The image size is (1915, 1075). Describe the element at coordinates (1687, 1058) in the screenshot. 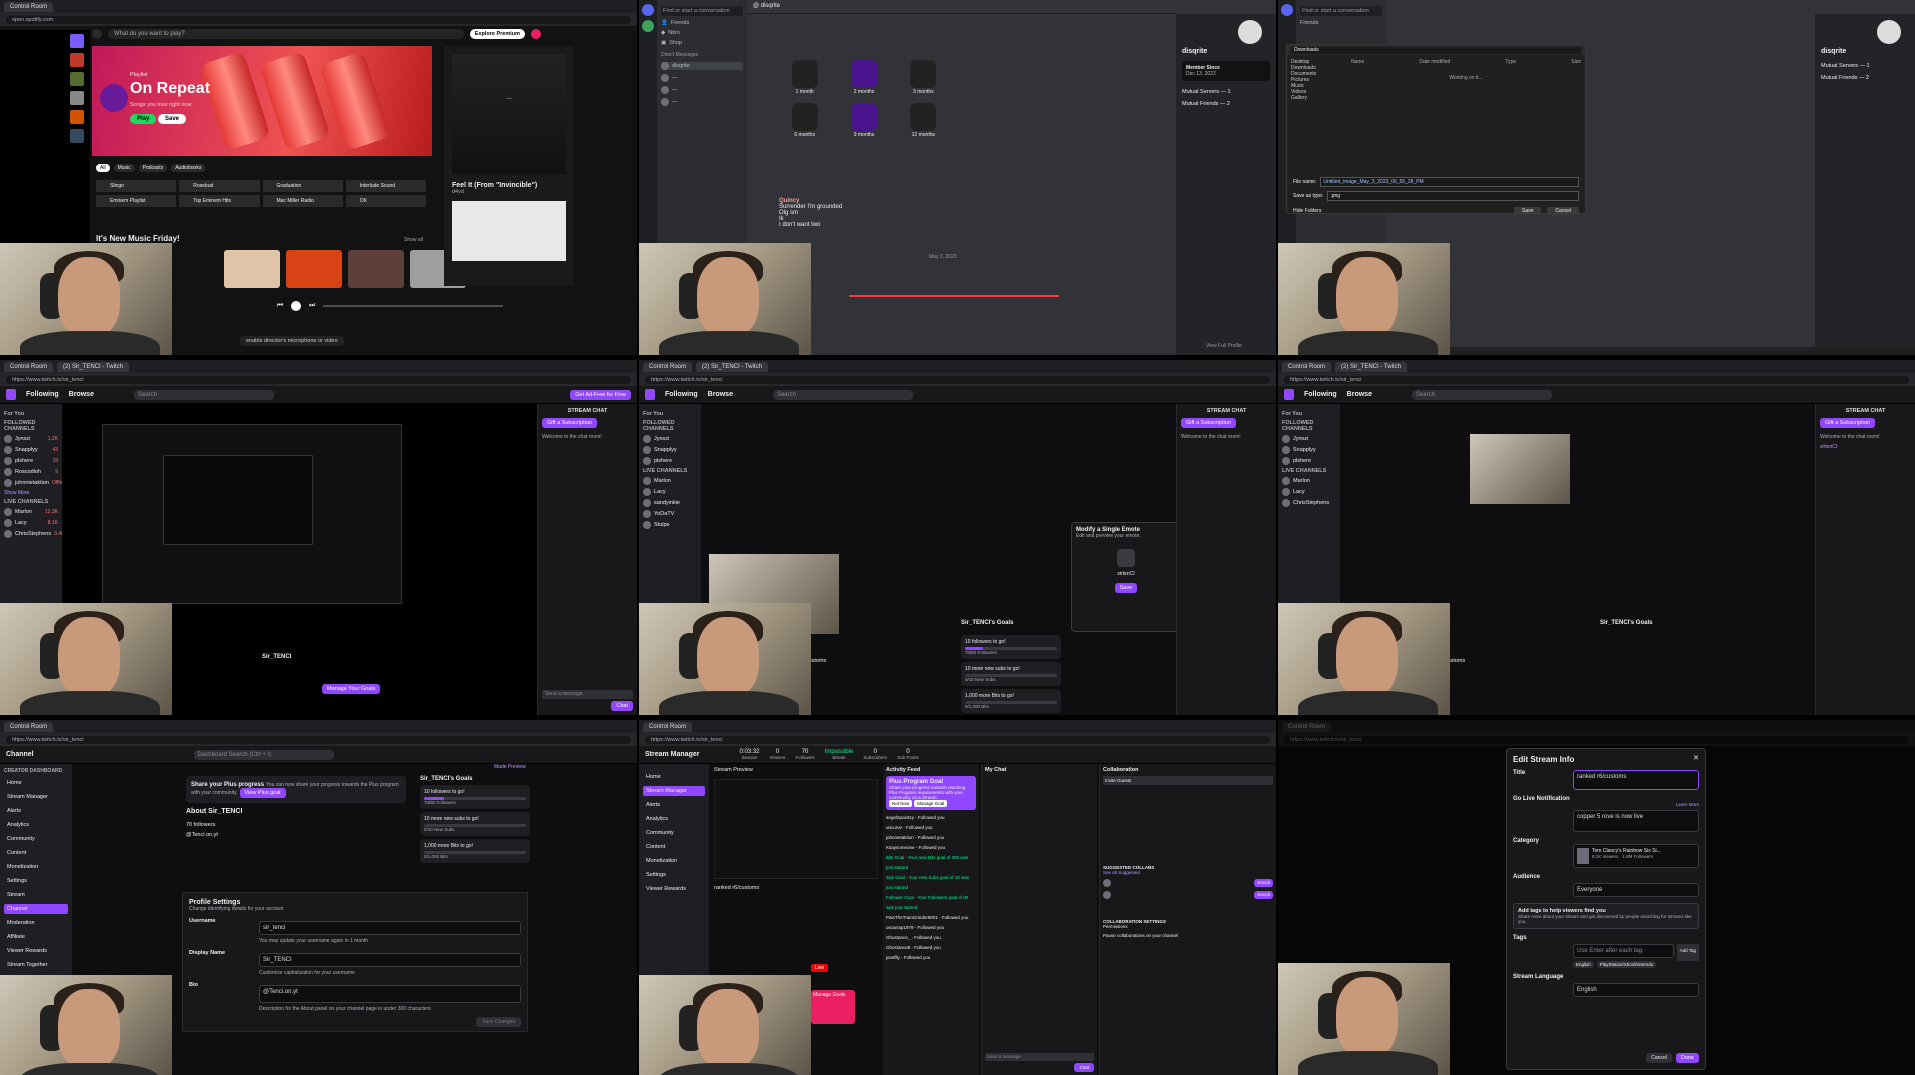

I see `done-button: Done` at that location.